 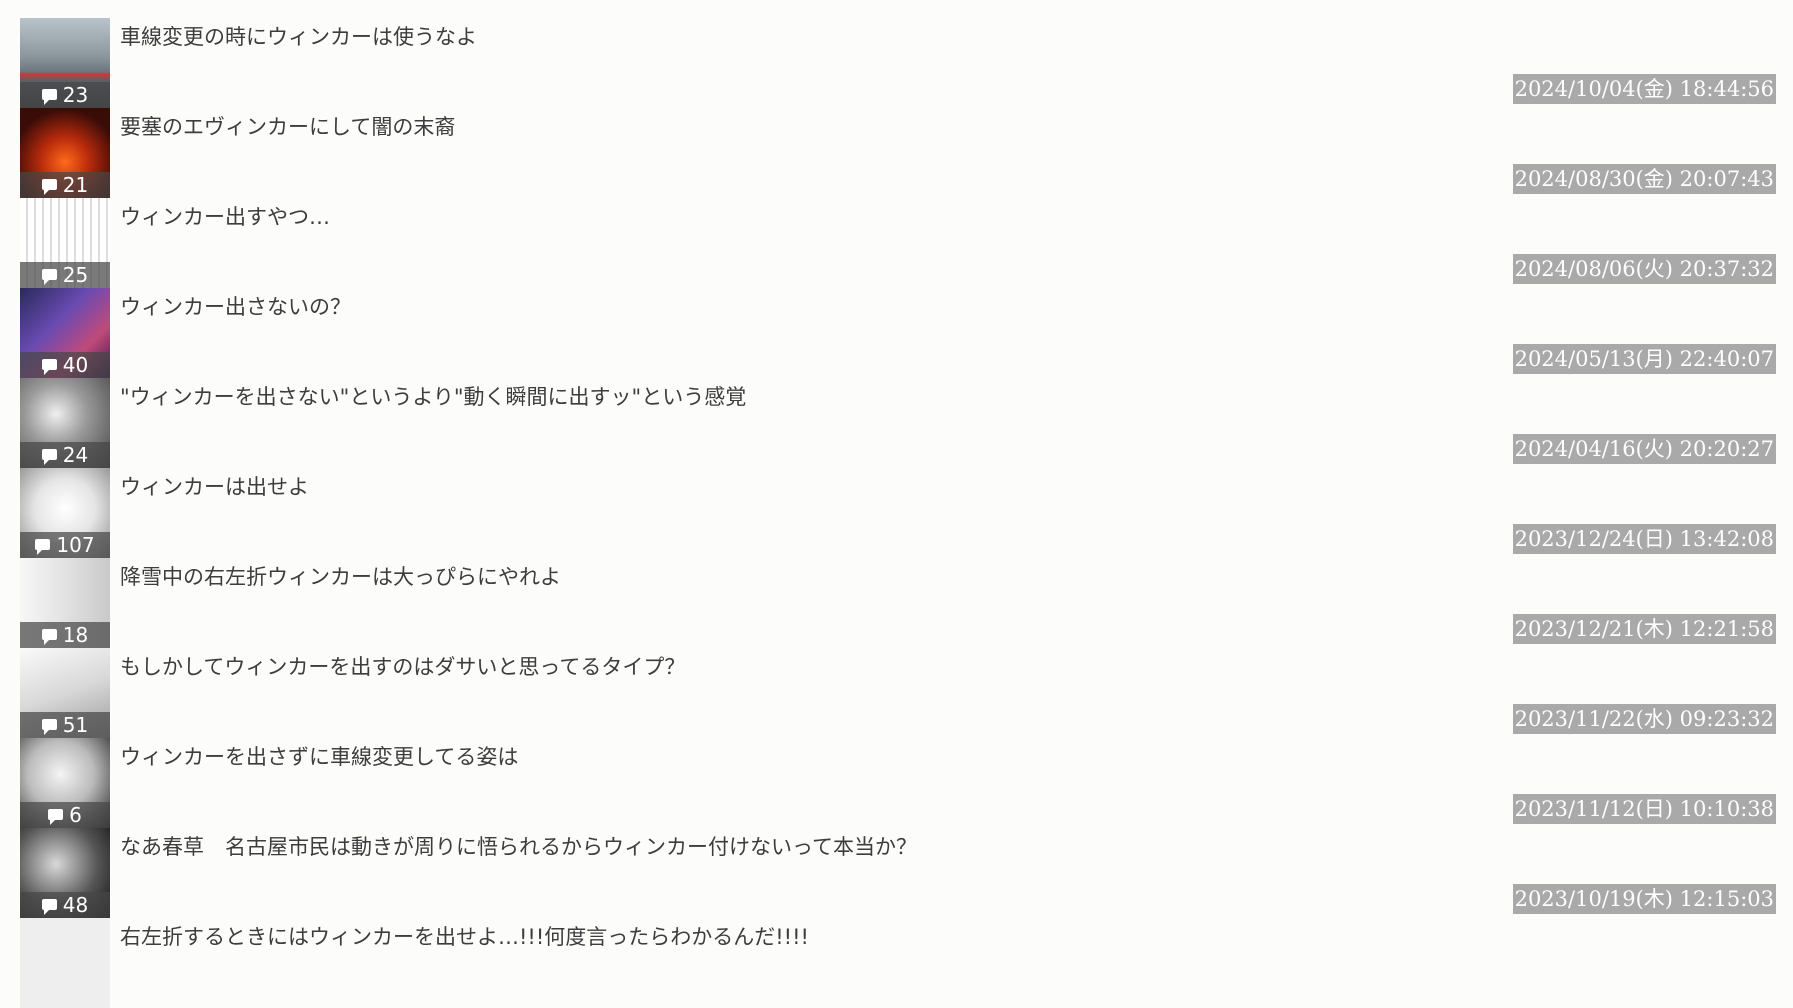 What do you see at coordinates (898, 963) in the screenshot?
I see `thread-row: 右左折するときにはウィンカーを出せよ…!!!何度言ったらわかるんだ!!!!` at bounding box center [898, 963].